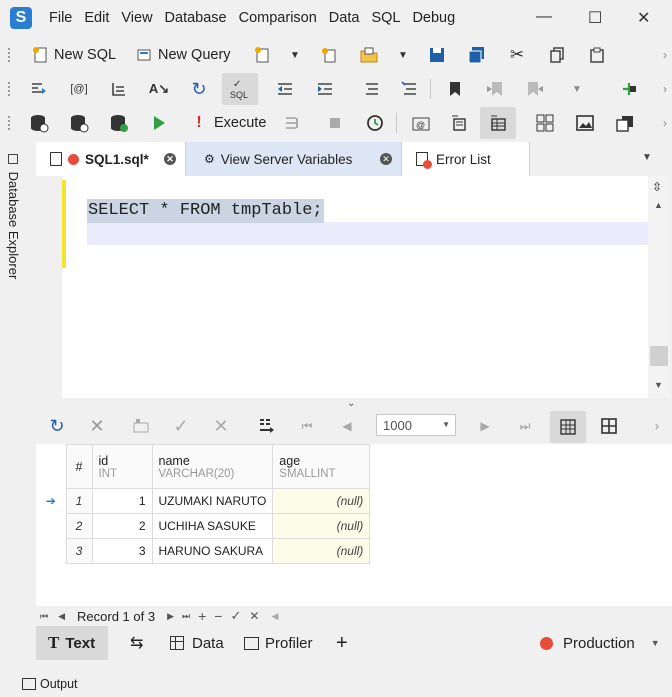 This screenshot has height=697, width=672. I want to click on scroll-thumb, so click(659, 356).